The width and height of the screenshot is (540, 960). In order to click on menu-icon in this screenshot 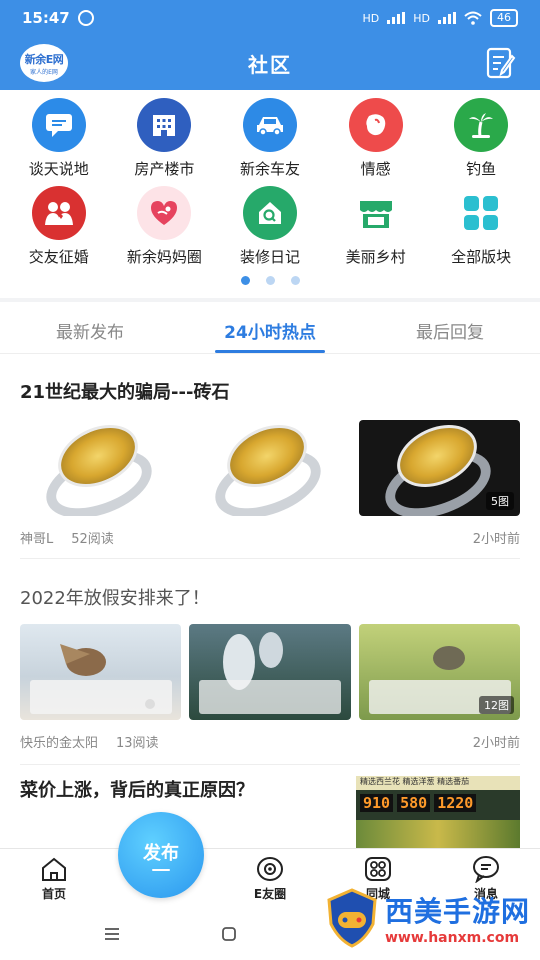, I will do `click(112, 934)`.